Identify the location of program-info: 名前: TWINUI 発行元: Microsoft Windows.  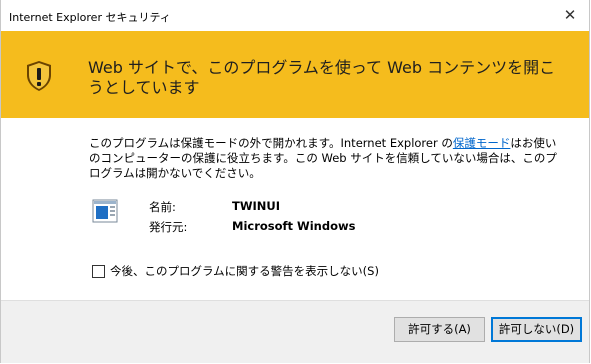
(252, 219).